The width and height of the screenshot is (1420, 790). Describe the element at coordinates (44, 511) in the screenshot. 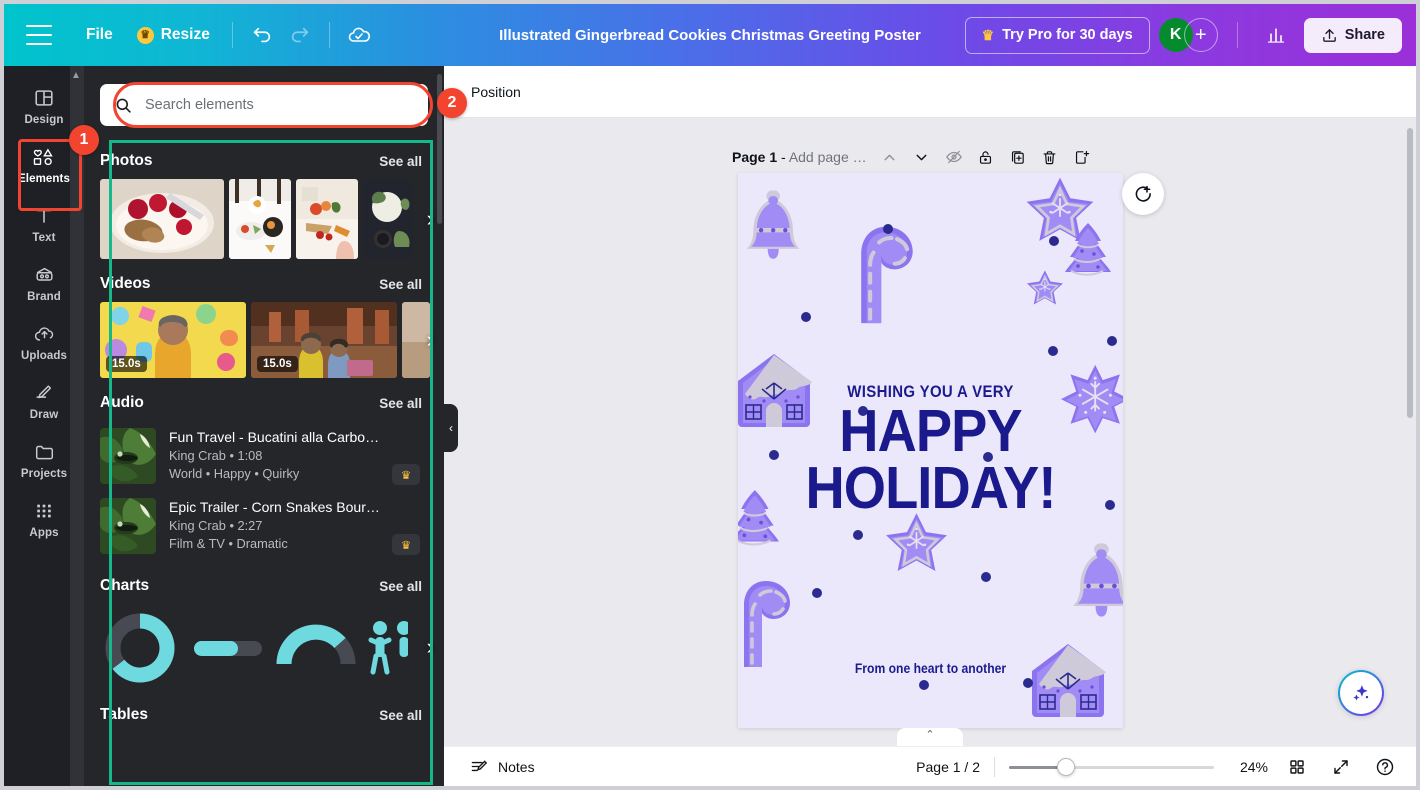

I see `grid-dots-icon` at that location.